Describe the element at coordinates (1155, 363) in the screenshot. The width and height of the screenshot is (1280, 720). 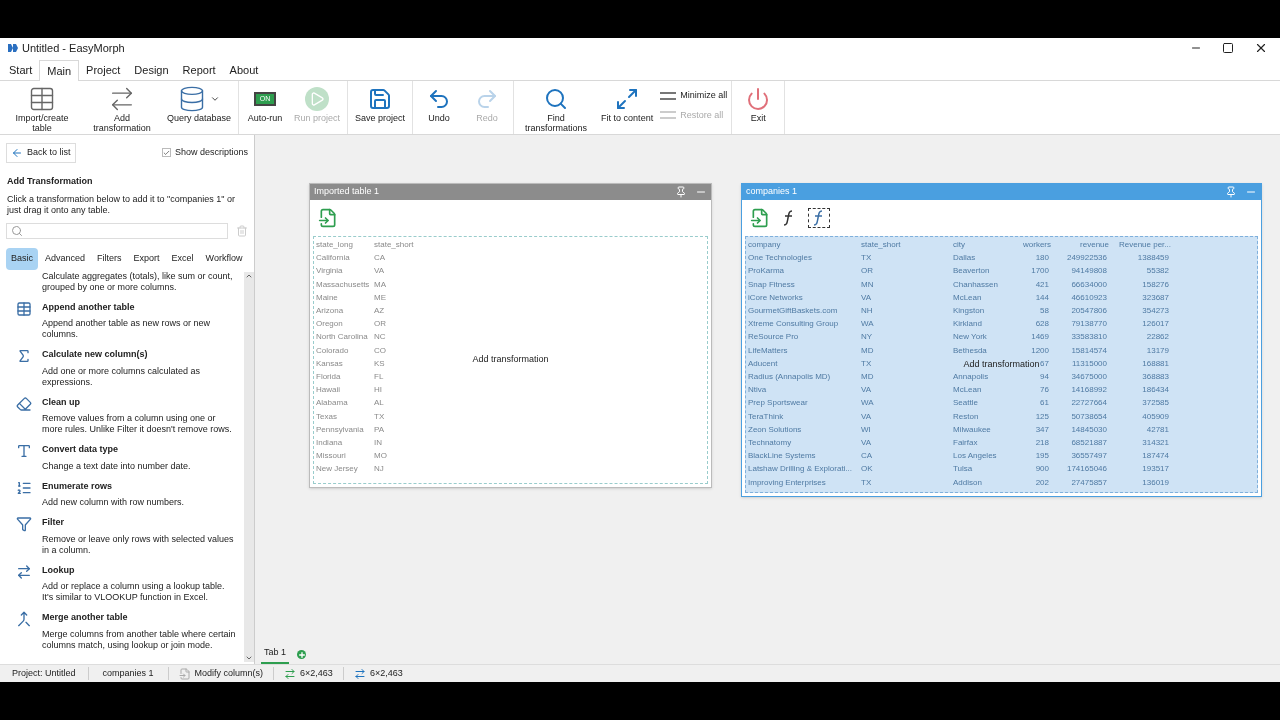
I see `table-cell: 168881` at that location.